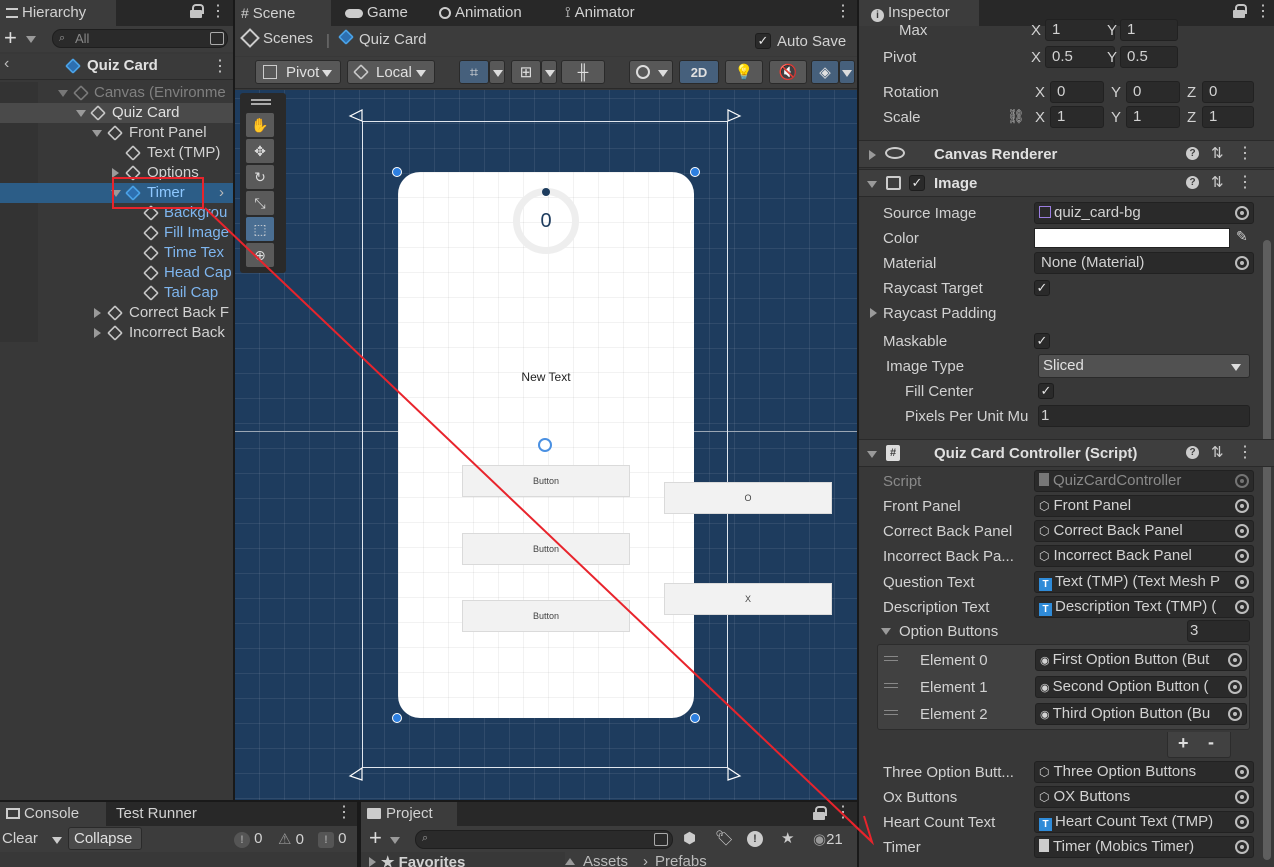 The image size is (1274, 867). I want to click on tree-item-quiz-card: Quiz Card, so click(116, 113).